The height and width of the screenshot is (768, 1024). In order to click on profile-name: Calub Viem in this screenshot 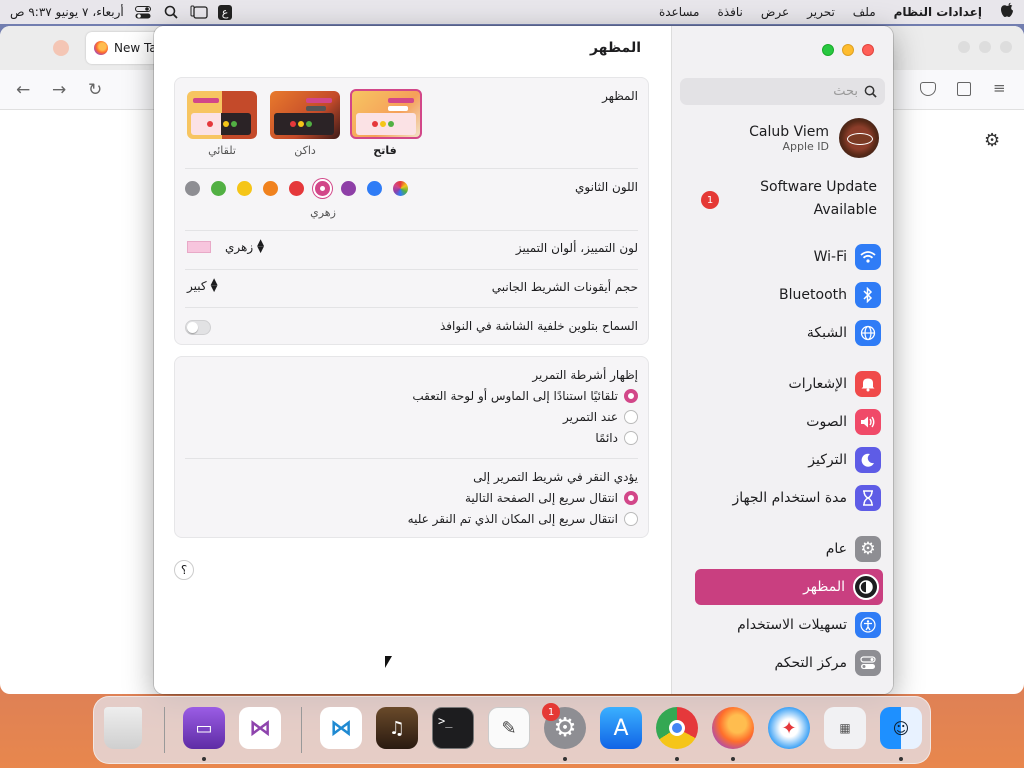, I will do `click(789, 131)`.